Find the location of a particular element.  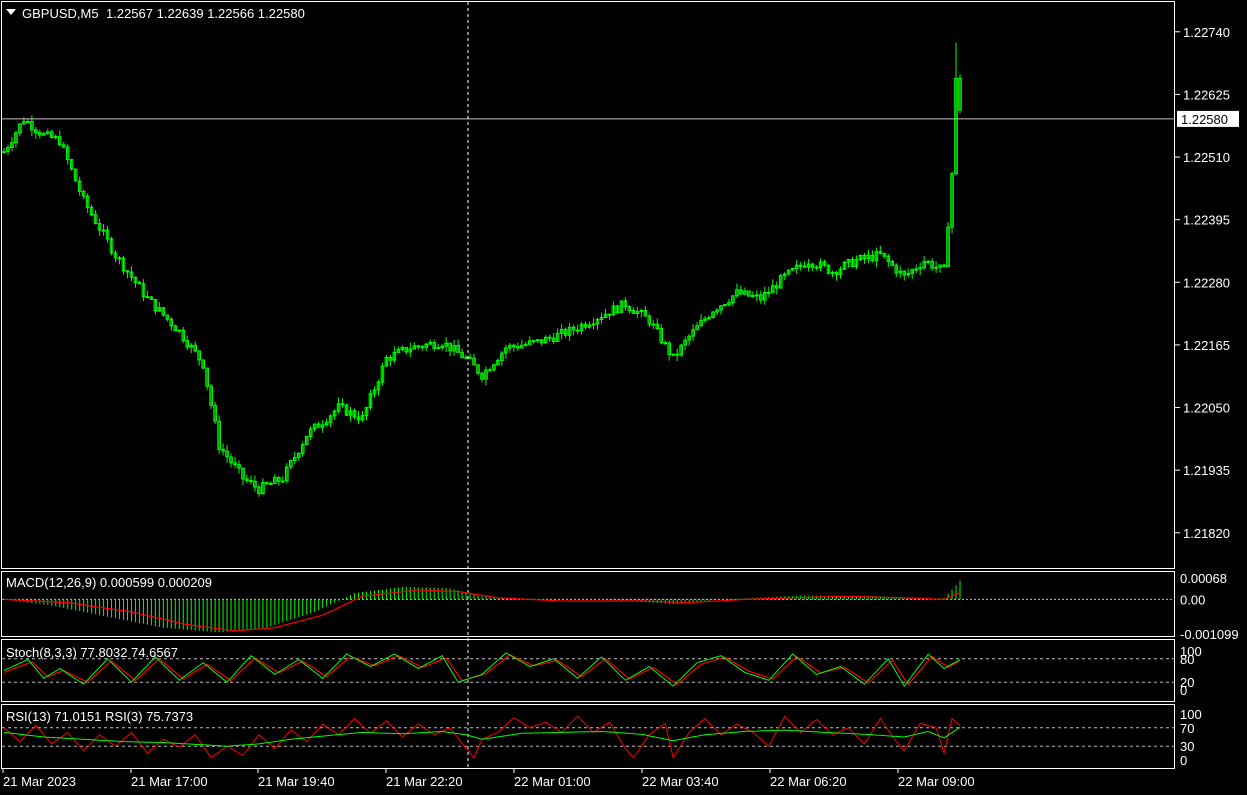

price-tick-label: 1.22050 is located at coordinates (1206, 408).